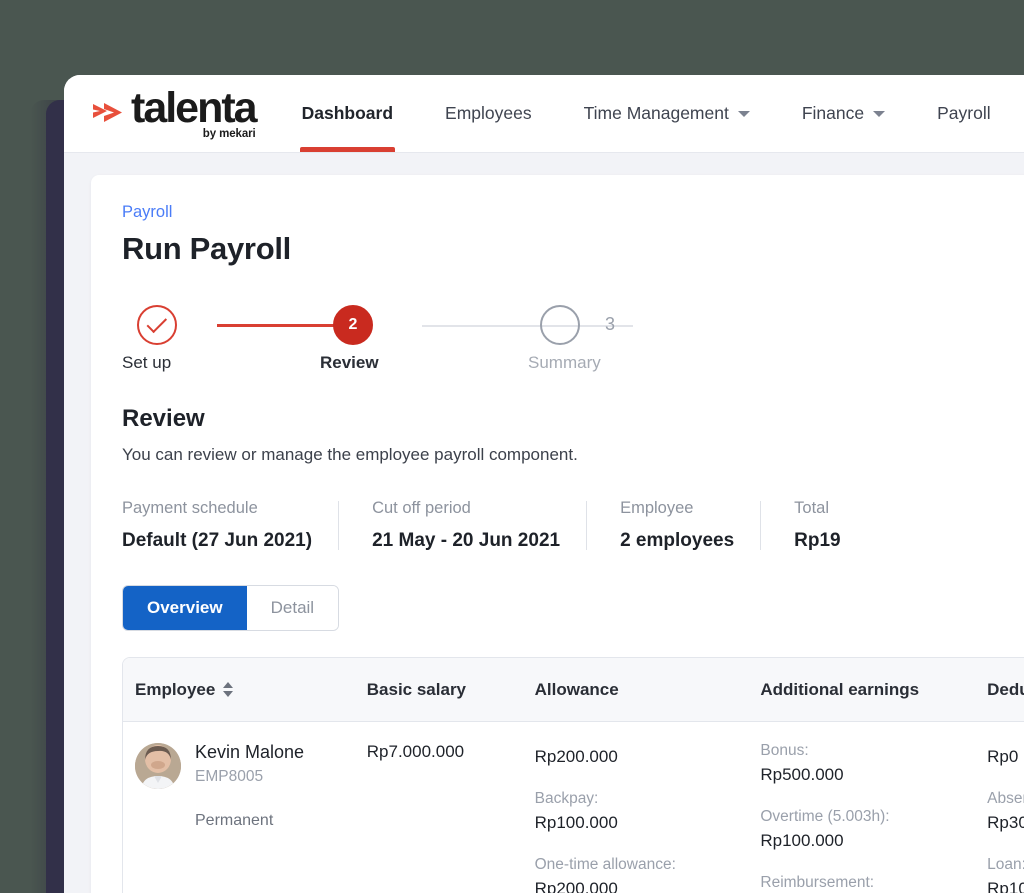 Image resolution: width=1024 pixels, height=893 pixels. Describe the element at coordinates (1003, 756) in the screenshot. I see `deduction-value: Rp0` at that location.